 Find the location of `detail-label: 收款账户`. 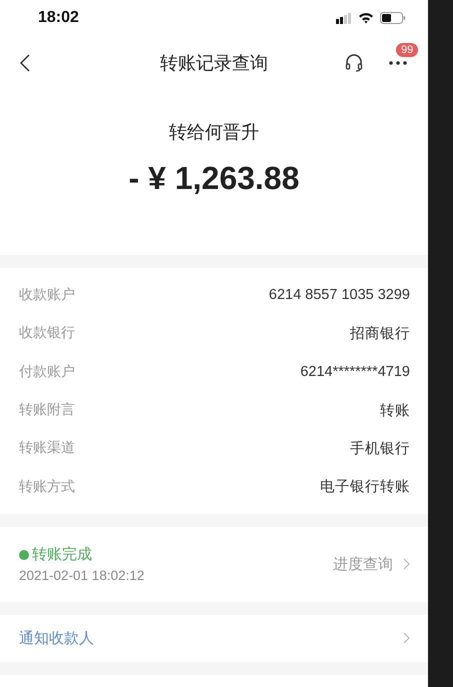

detail-label: 收款账户 is located at coordinates (47, 295).